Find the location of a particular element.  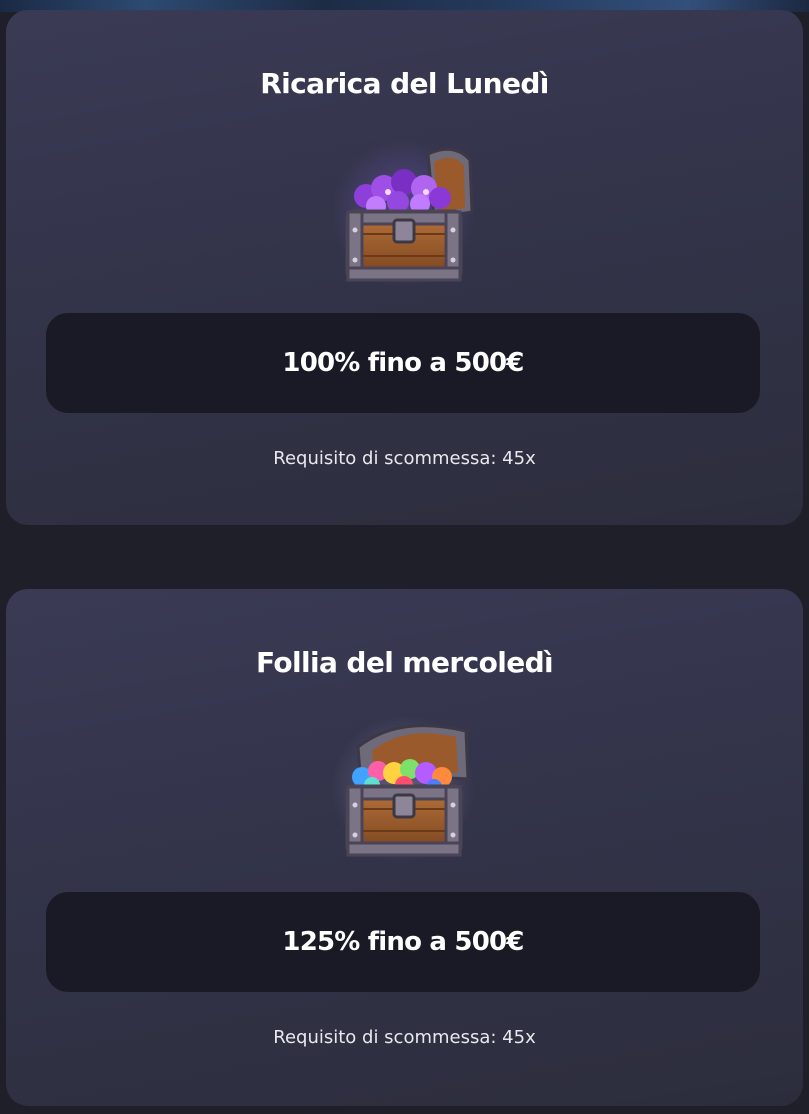

bonus-amount: 100% fino a 500€ is located at coordinates (403, 363).